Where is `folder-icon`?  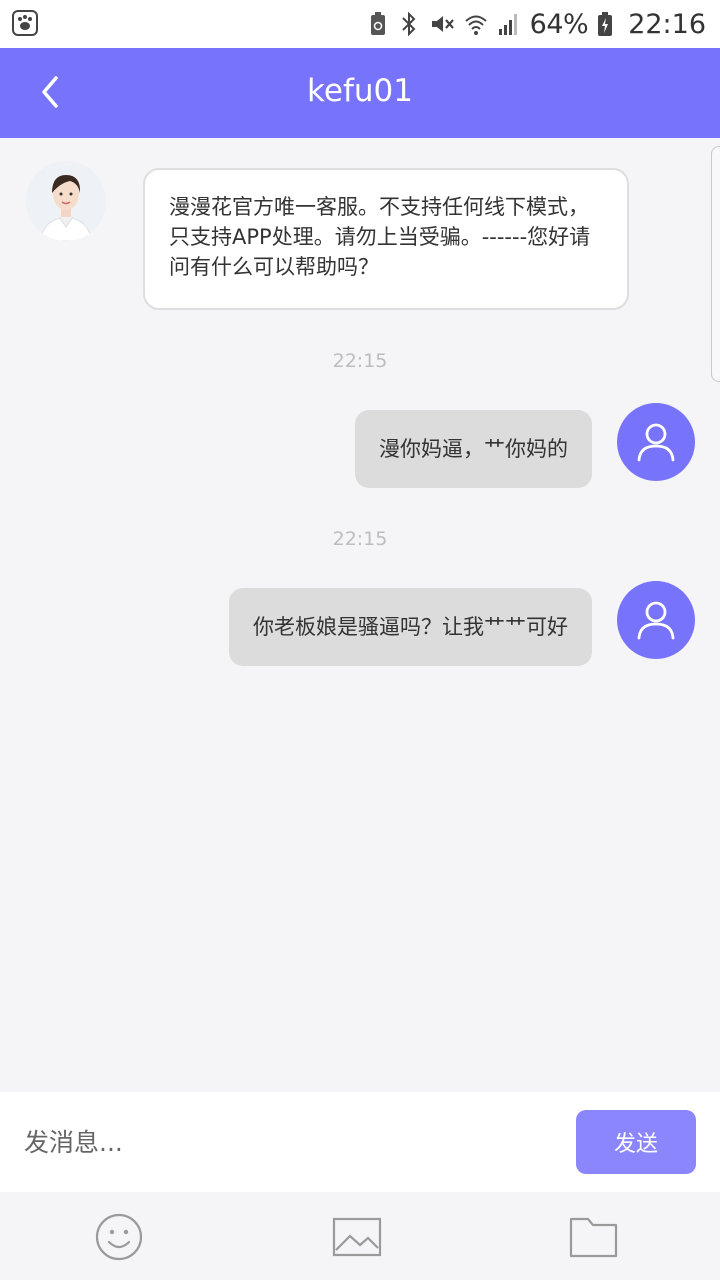 folder-icon is located at coordinates (593, 1237).